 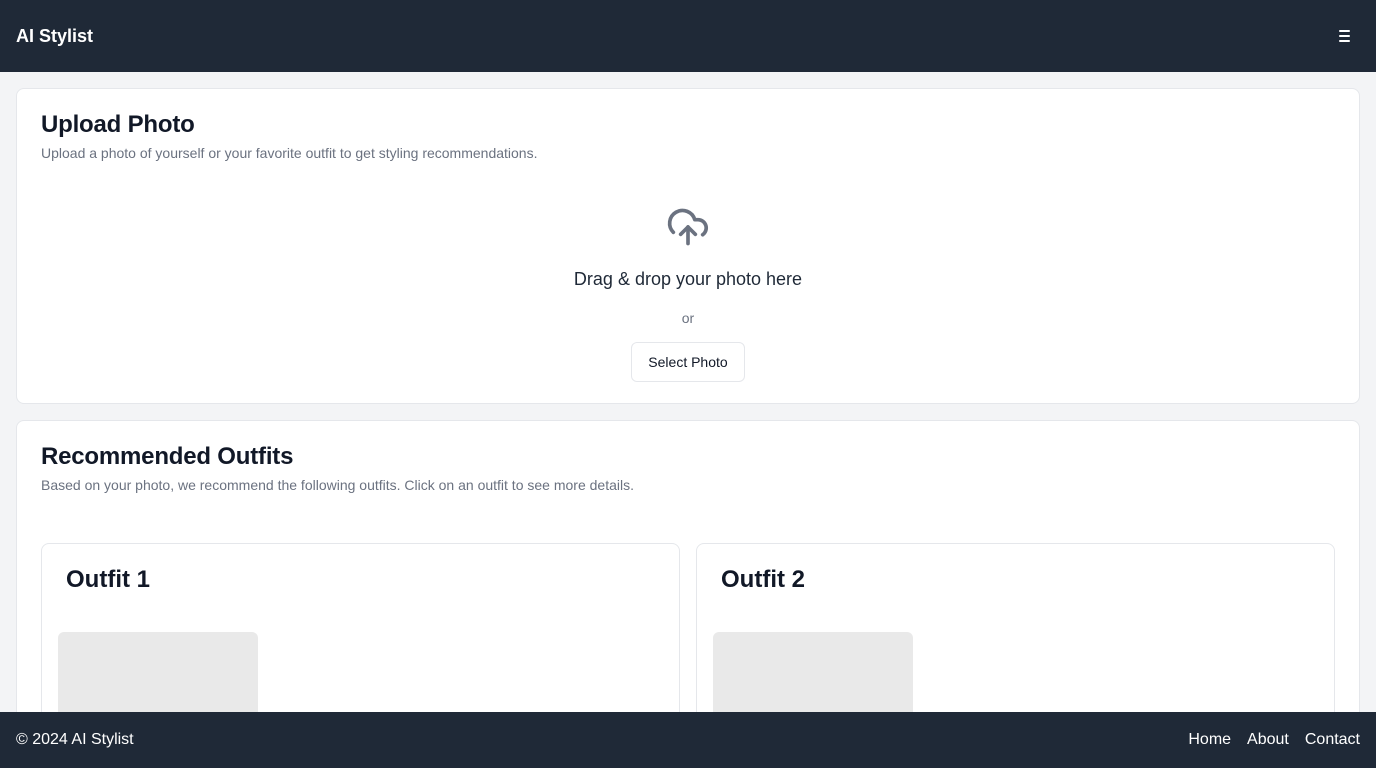 I want to click on footer-nav: Home About Contact, so click(x=1274, y=740).